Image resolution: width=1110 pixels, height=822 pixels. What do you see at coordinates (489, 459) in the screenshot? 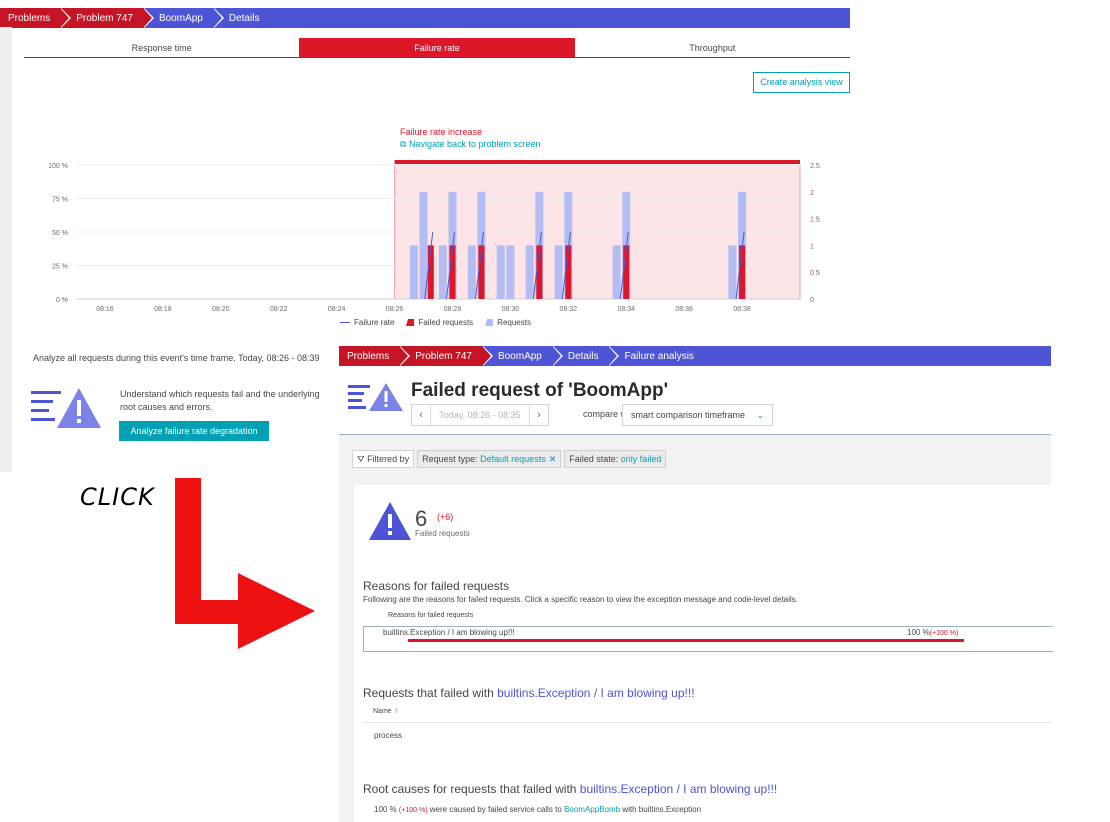
I see `filter-chip-request-type: Request type: Default requests ✕` at bounding box center [489, 459].